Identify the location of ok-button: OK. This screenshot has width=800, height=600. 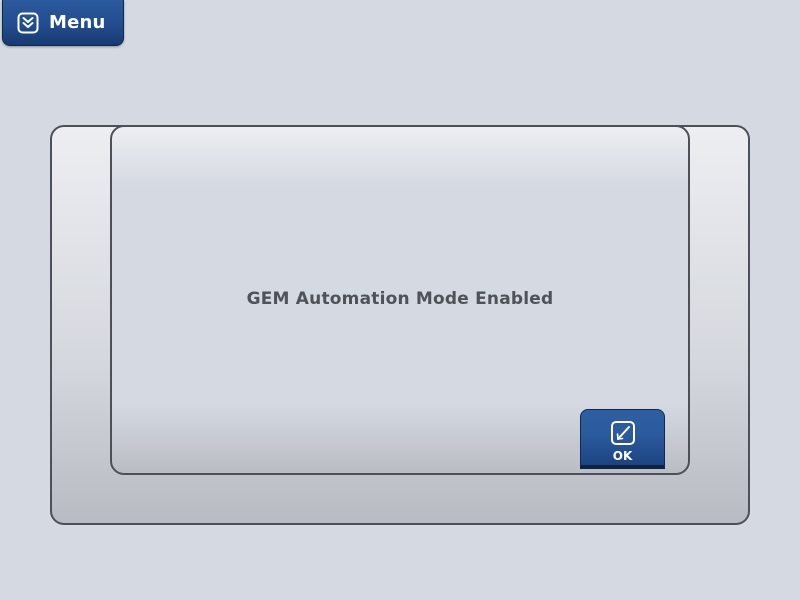
(622, 439).